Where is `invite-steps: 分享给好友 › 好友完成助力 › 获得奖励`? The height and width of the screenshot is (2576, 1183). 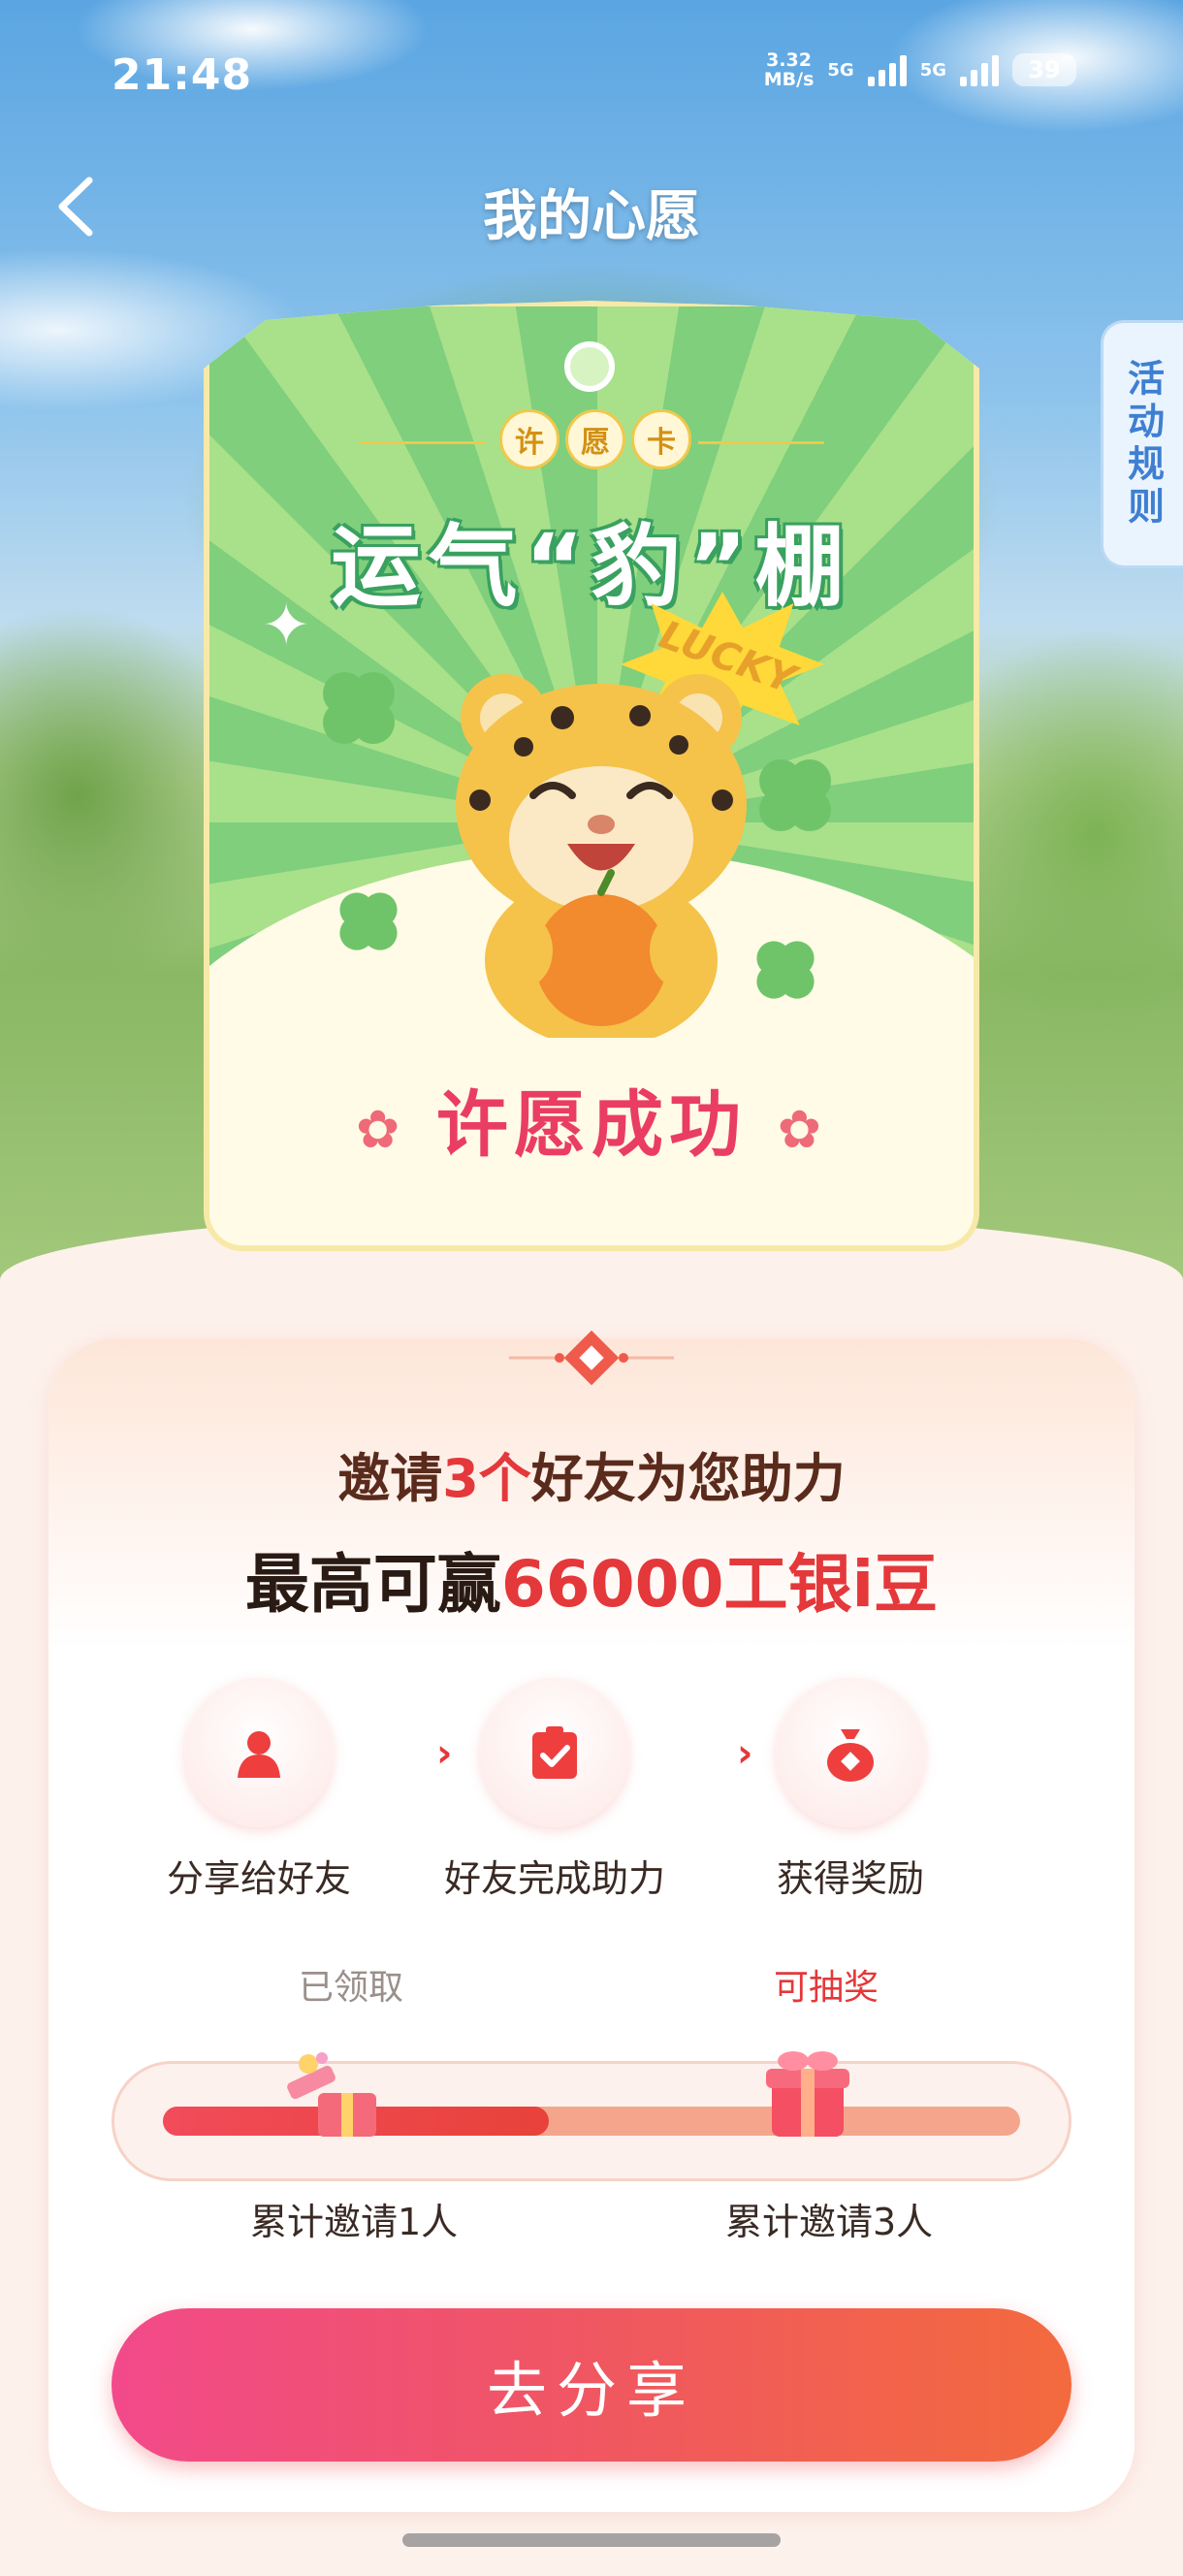 invite-steps: 分享给好友 › 好友完成助力 › 获得奖励 is located at coordinates (591, 1789).